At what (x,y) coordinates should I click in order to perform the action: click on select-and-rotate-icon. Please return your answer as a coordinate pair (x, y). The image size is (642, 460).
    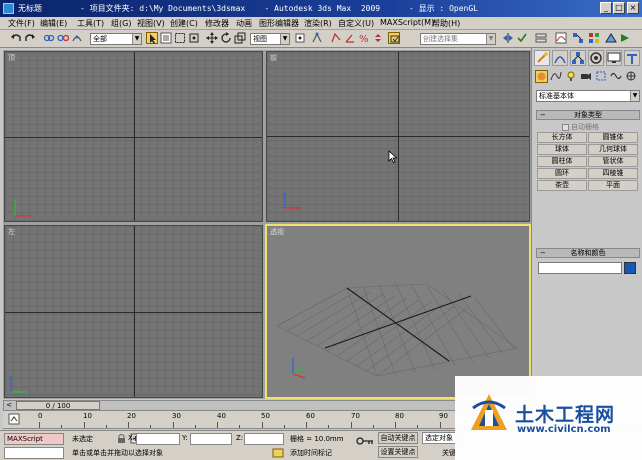
    Looking at the image, I should click on (226, 38).